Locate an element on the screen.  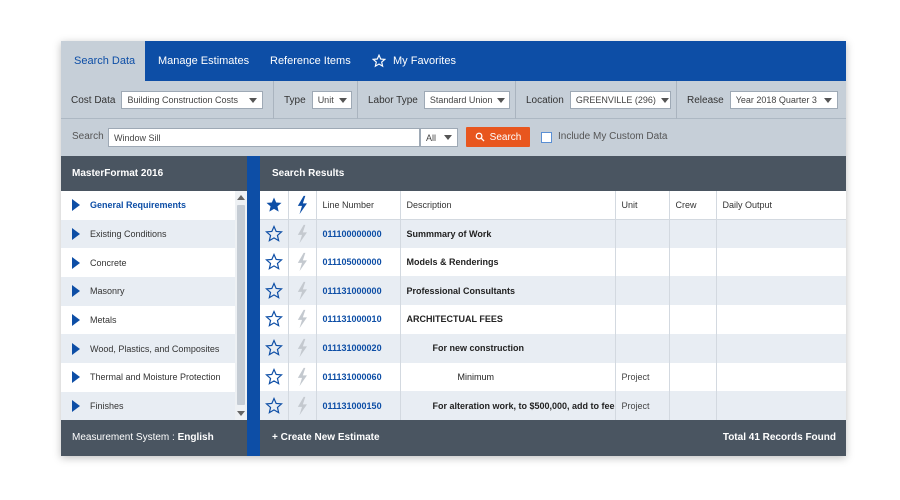
search-label: Search is located at coordinates (88, 136).